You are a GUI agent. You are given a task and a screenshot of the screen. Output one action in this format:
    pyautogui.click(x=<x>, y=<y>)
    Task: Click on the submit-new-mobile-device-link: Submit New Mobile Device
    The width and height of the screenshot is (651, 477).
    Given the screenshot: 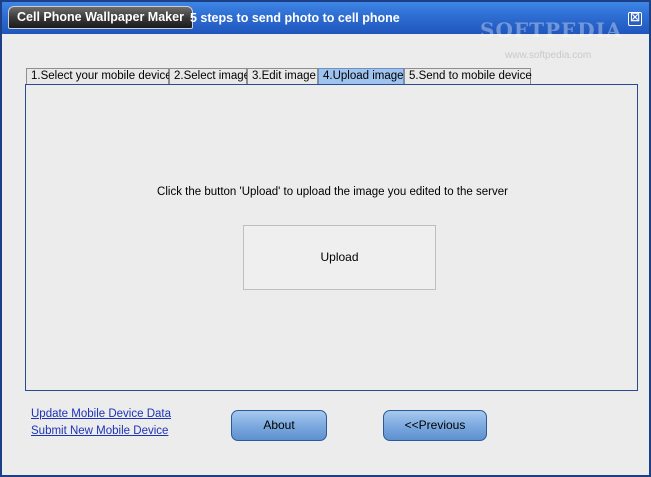 What is the action you would take?
    pyautogui.click(x=99, y=431)
    